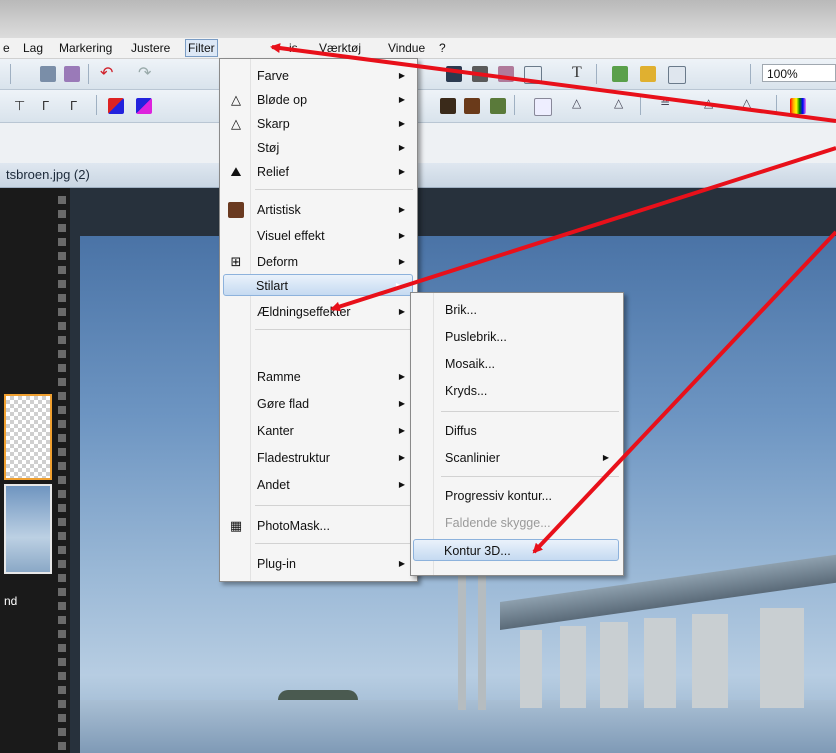 The image size is (836, 753). Describe the element at coordinates (318, 210) in the screenshot. I see `menu-item-artistisk: Artistisk ▶` at that location.